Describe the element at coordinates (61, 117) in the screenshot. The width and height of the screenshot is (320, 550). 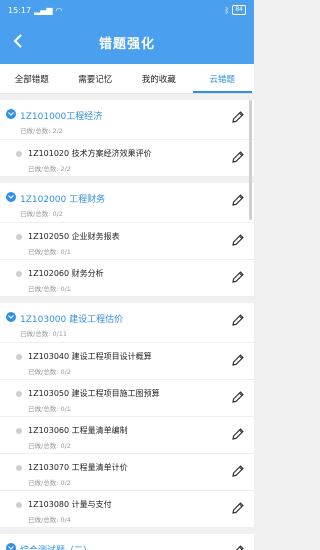
I see `chapter-title: 1Z101000工程经济` at that location.